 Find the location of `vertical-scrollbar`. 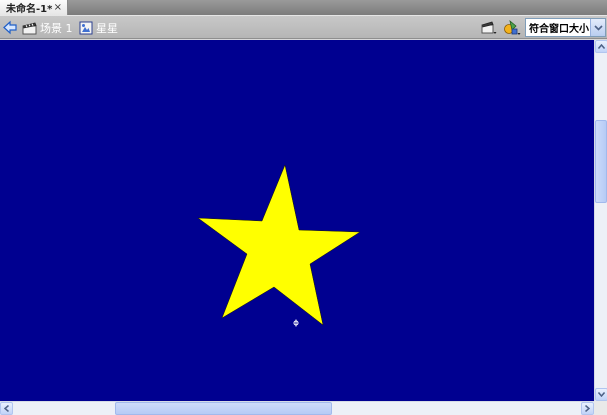

vertical-scrollbar is located at coordinates (600, 220).